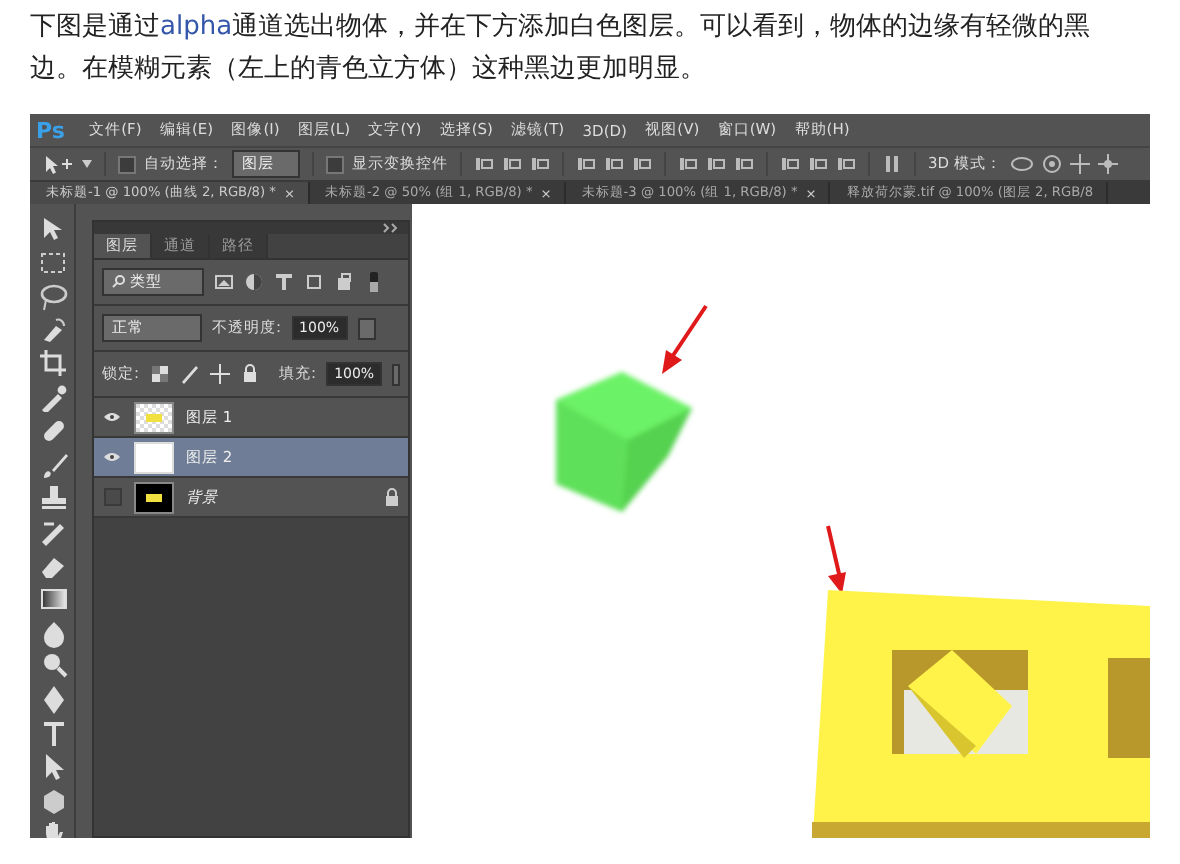 The image size is (1180, 864). I want to click on alpha-link: alpha, so click(196, 27).